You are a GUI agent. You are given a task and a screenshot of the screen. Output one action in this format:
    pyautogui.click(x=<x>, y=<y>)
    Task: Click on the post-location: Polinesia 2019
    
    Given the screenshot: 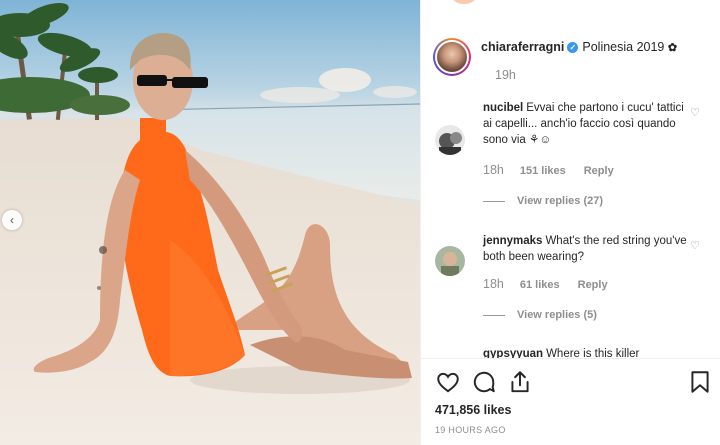 What is the action you would take?
    pyautogui.click(x=623, y=47)
    